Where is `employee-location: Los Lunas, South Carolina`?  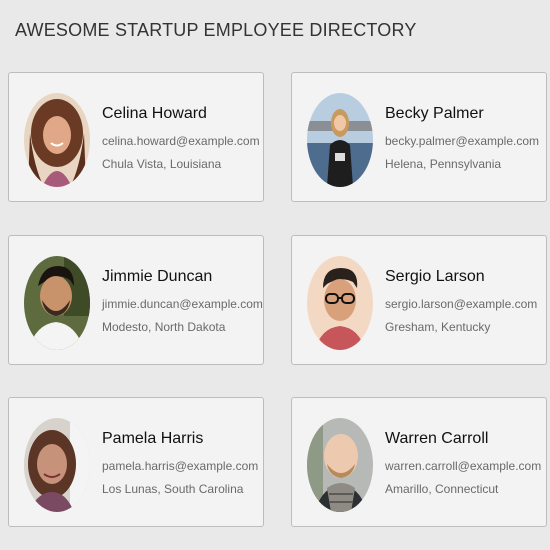 employee-location: Los Lunas, South Carolina is located at coordinates (173, 489).